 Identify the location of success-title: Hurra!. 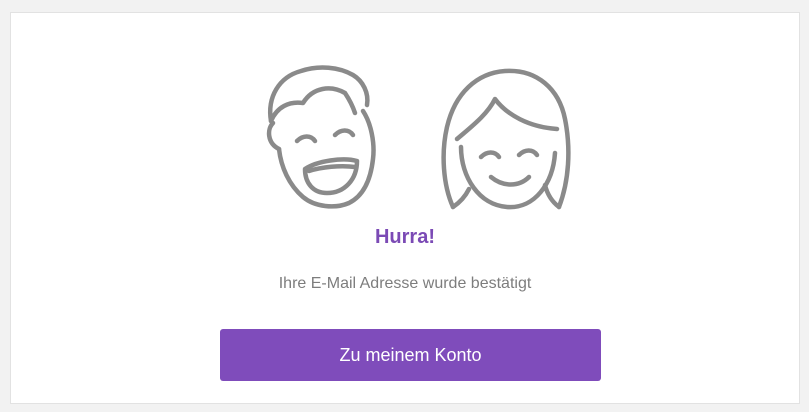
(404, 237).